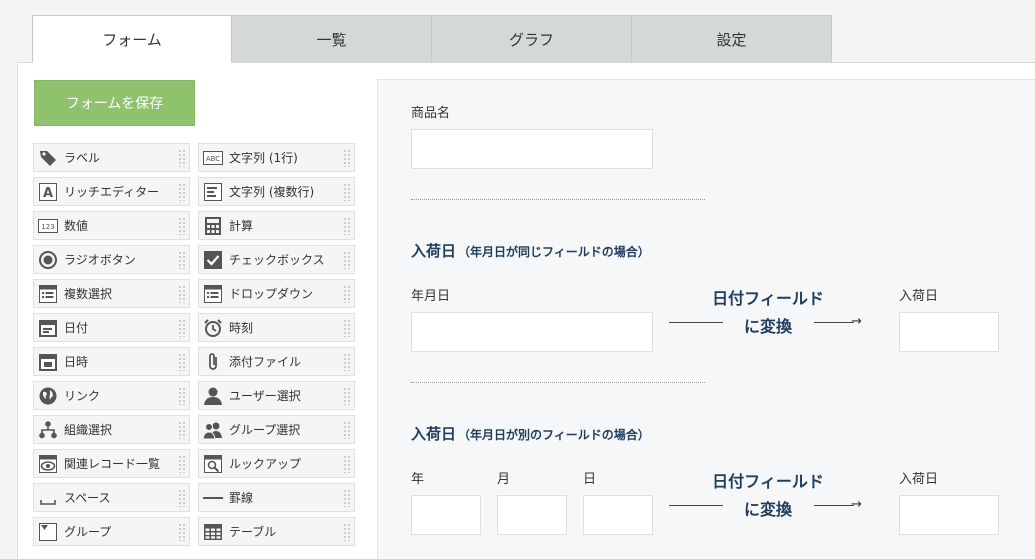  Describe the element at coordinates (213, 226) in the screenshot. I see `calculator-icon` at that location.